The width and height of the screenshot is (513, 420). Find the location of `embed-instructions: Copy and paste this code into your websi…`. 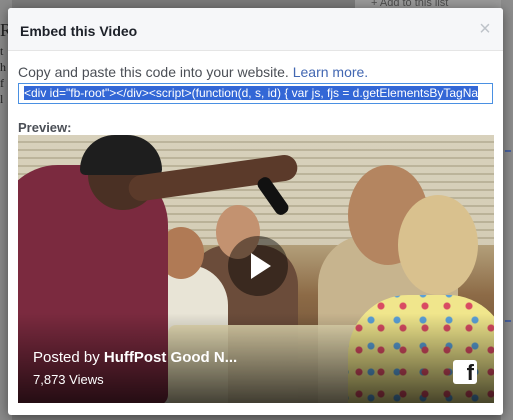

embed-instructions: Copy and paste this code into your websi… is located at coordinates (193, 72).